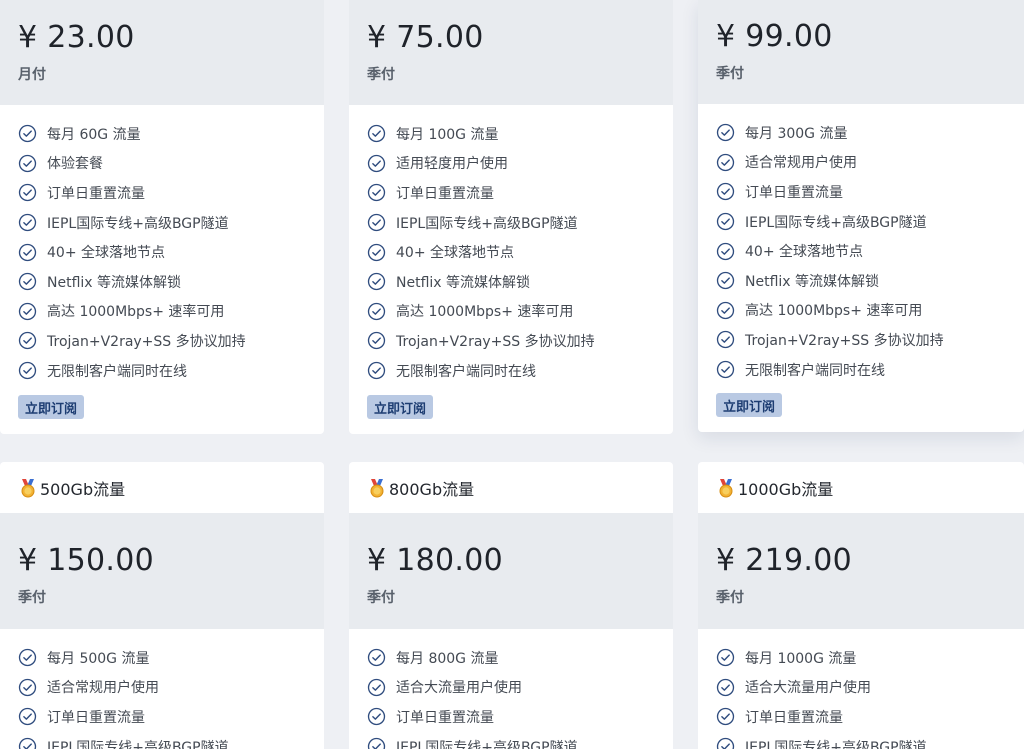 The image size is (1024, 749). I want to click on billing-period: 月付, so click(32, 75).